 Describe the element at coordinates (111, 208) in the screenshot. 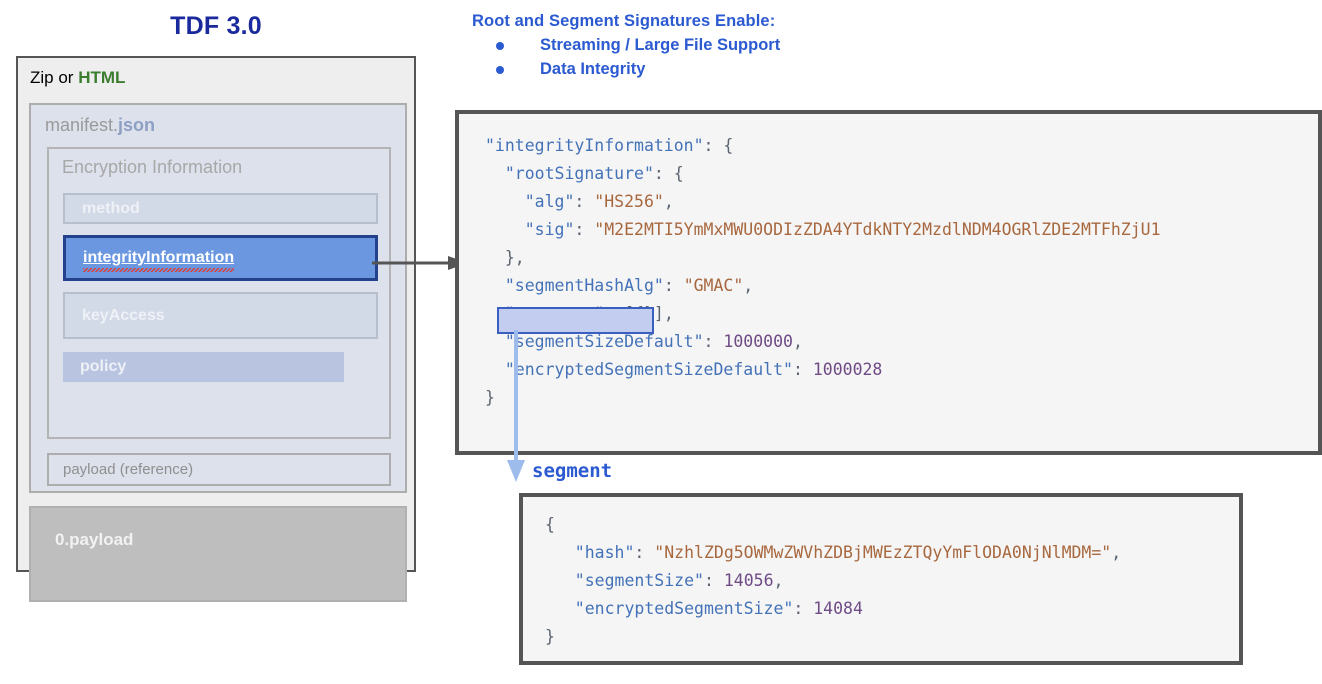

I see `manifest-row-method-label: method` at that location.